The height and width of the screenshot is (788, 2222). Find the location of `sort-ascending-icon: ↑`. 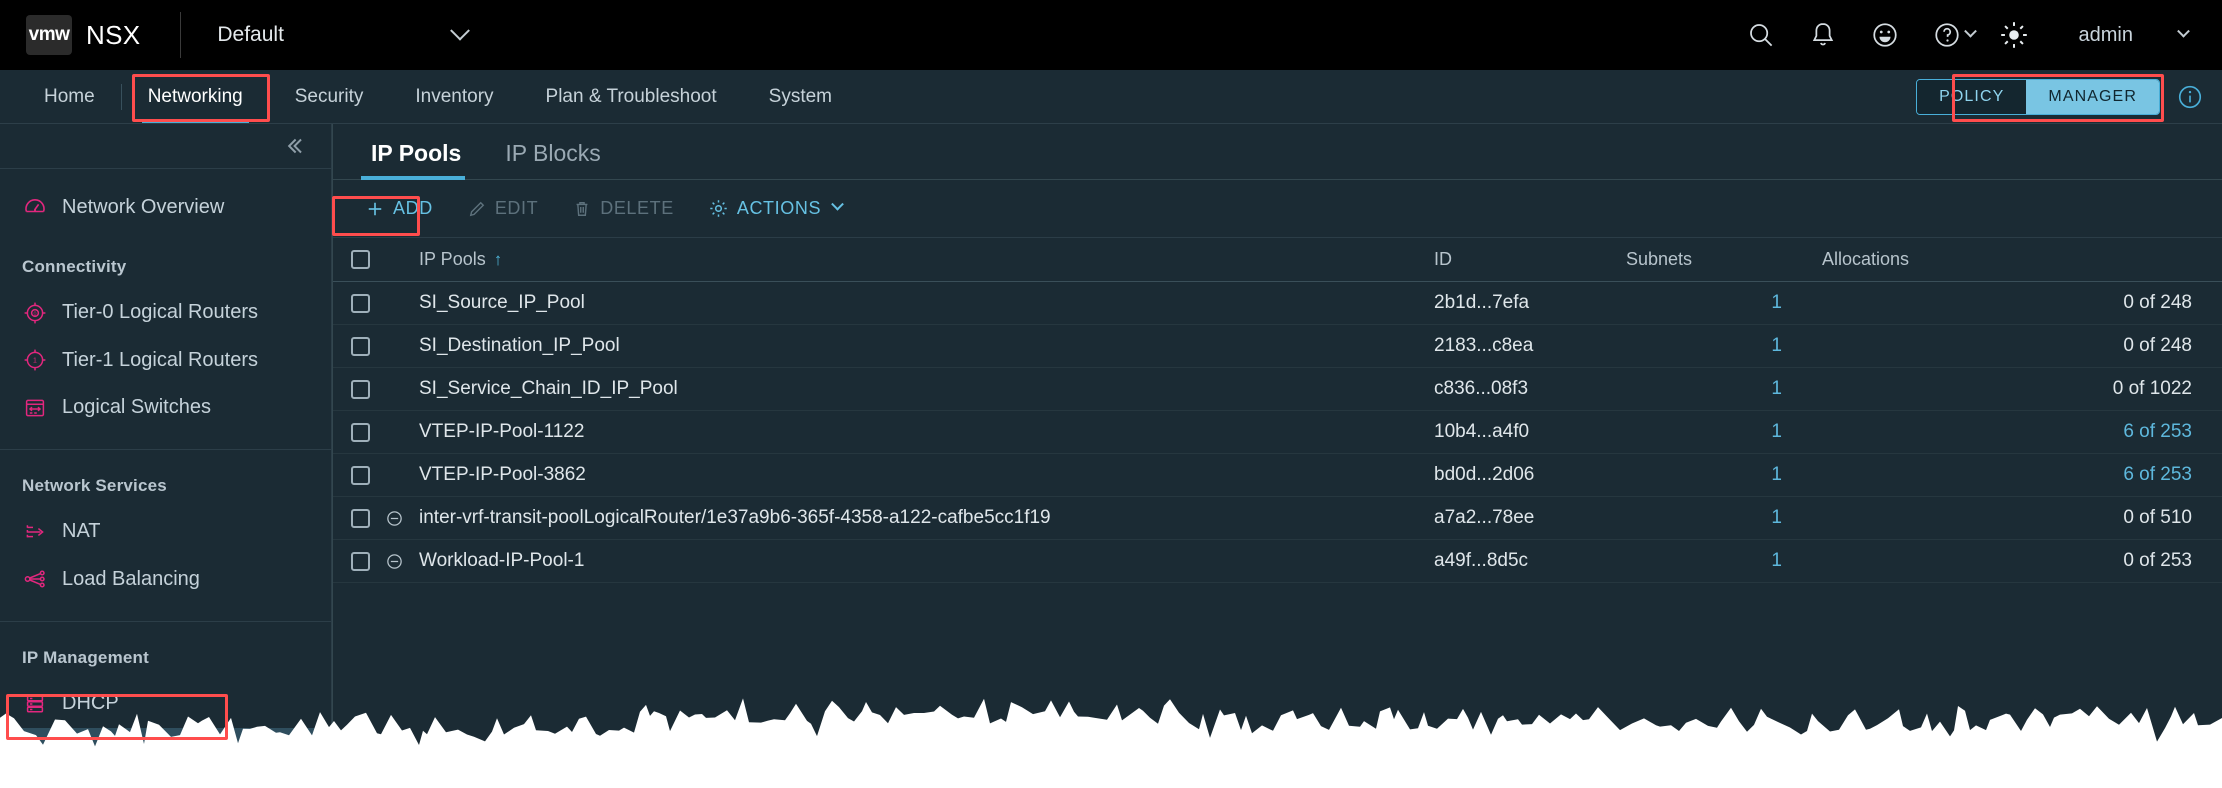

sort-ascending-icon: ↑ is located at coordinates (498, 259).